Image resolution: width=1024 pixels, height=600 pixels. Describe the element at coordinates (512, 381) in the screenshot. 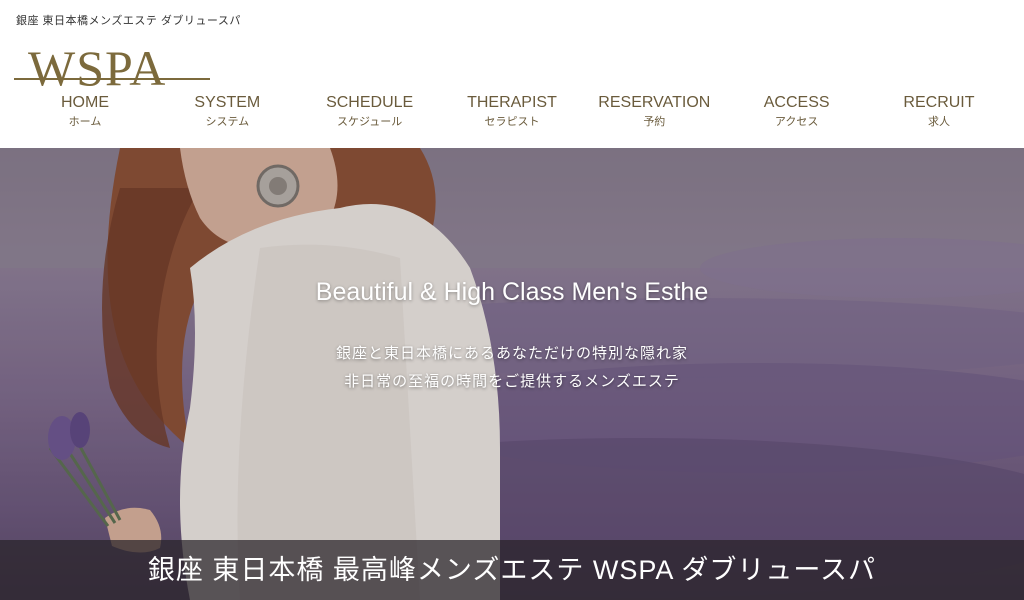

I see `hero-subtitle-line-2: 非日常の至福の時間をご提供するメンズエステ` at that location.